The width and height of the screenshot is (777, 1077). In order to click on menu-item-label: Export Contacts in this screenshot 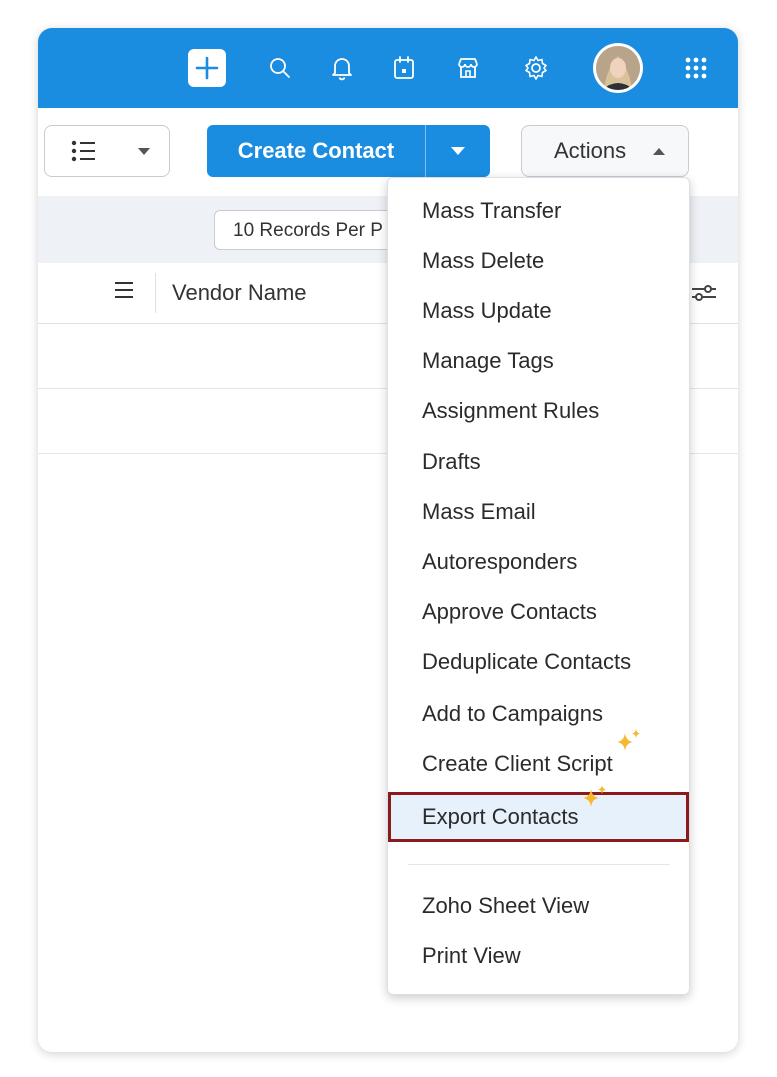, I will do `click(500, 816)`.